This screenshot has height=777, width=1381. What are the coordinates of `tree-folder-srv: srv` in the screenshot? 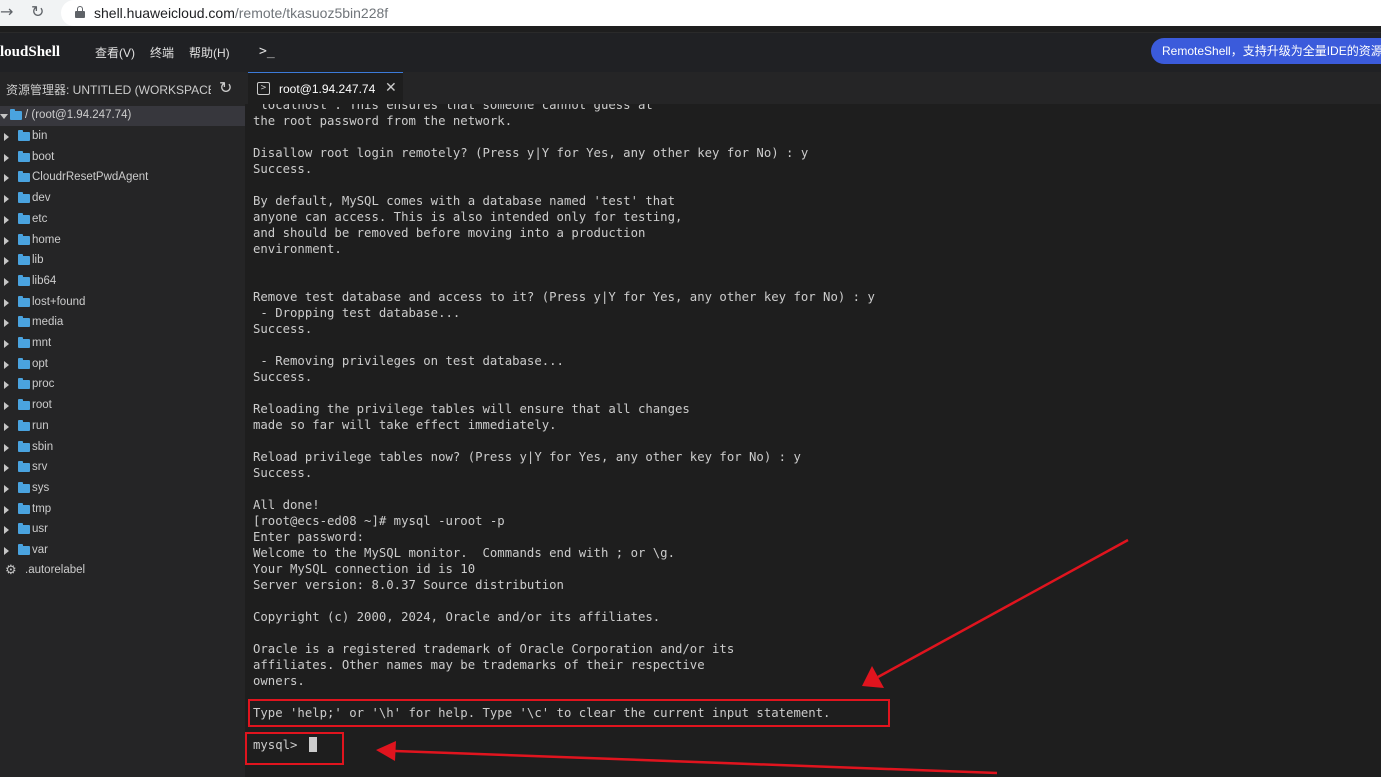 It's located at (122, 468).